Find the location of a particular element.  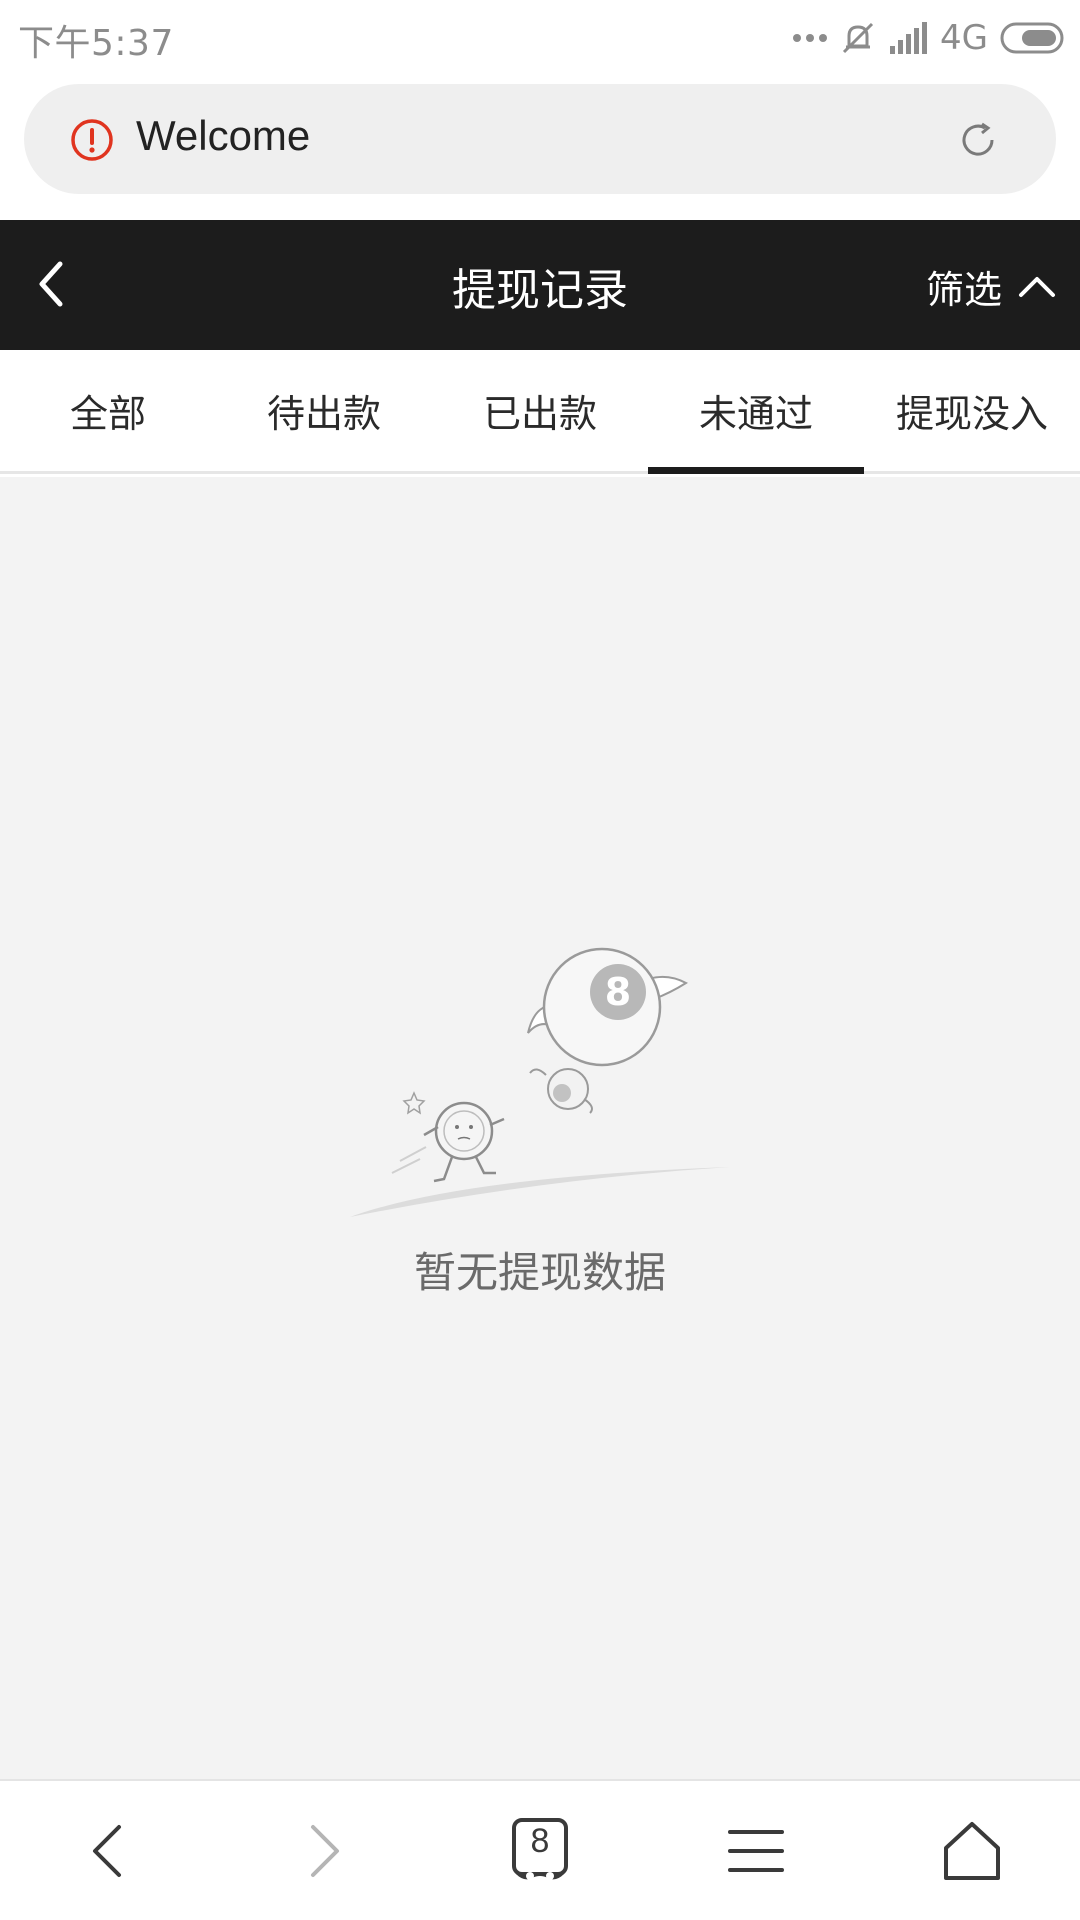

status-time: 下午5:37 is located at coordinates (96, 43).